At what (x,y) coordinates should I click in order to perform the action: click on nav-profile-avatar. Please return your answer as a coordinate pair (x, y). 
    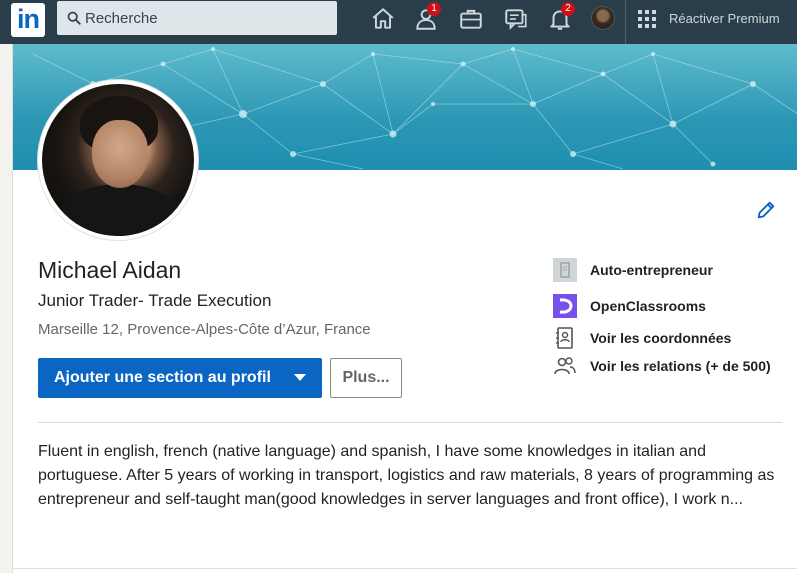
    Looking at the image, I should click on (603, 18).